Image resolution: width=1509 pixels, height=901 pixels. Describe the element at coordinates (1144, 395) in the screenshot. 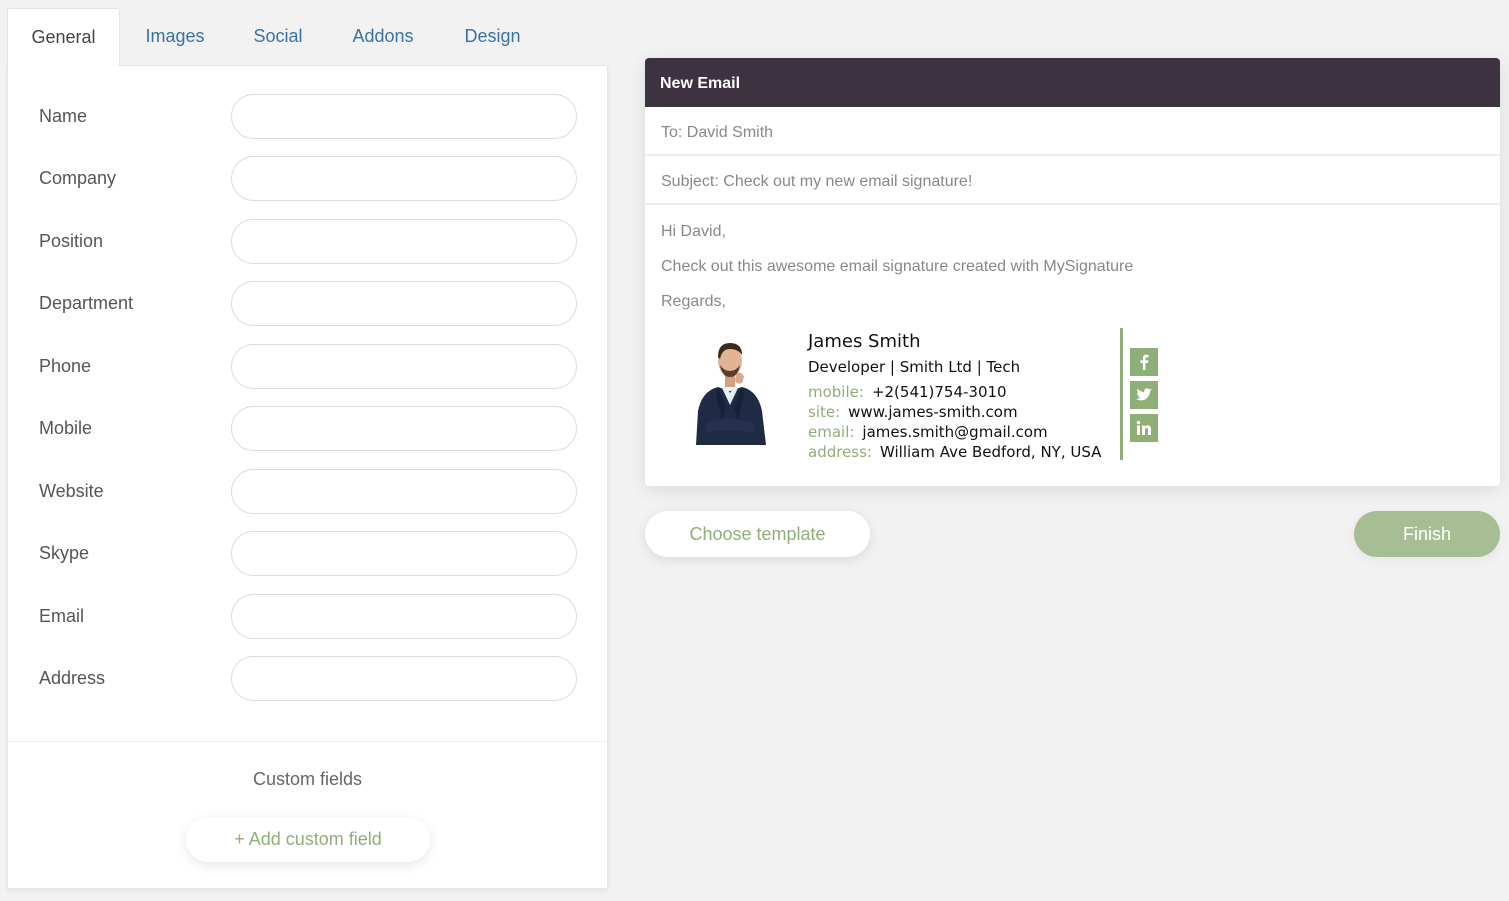

I see `twitter-icon` at that location.